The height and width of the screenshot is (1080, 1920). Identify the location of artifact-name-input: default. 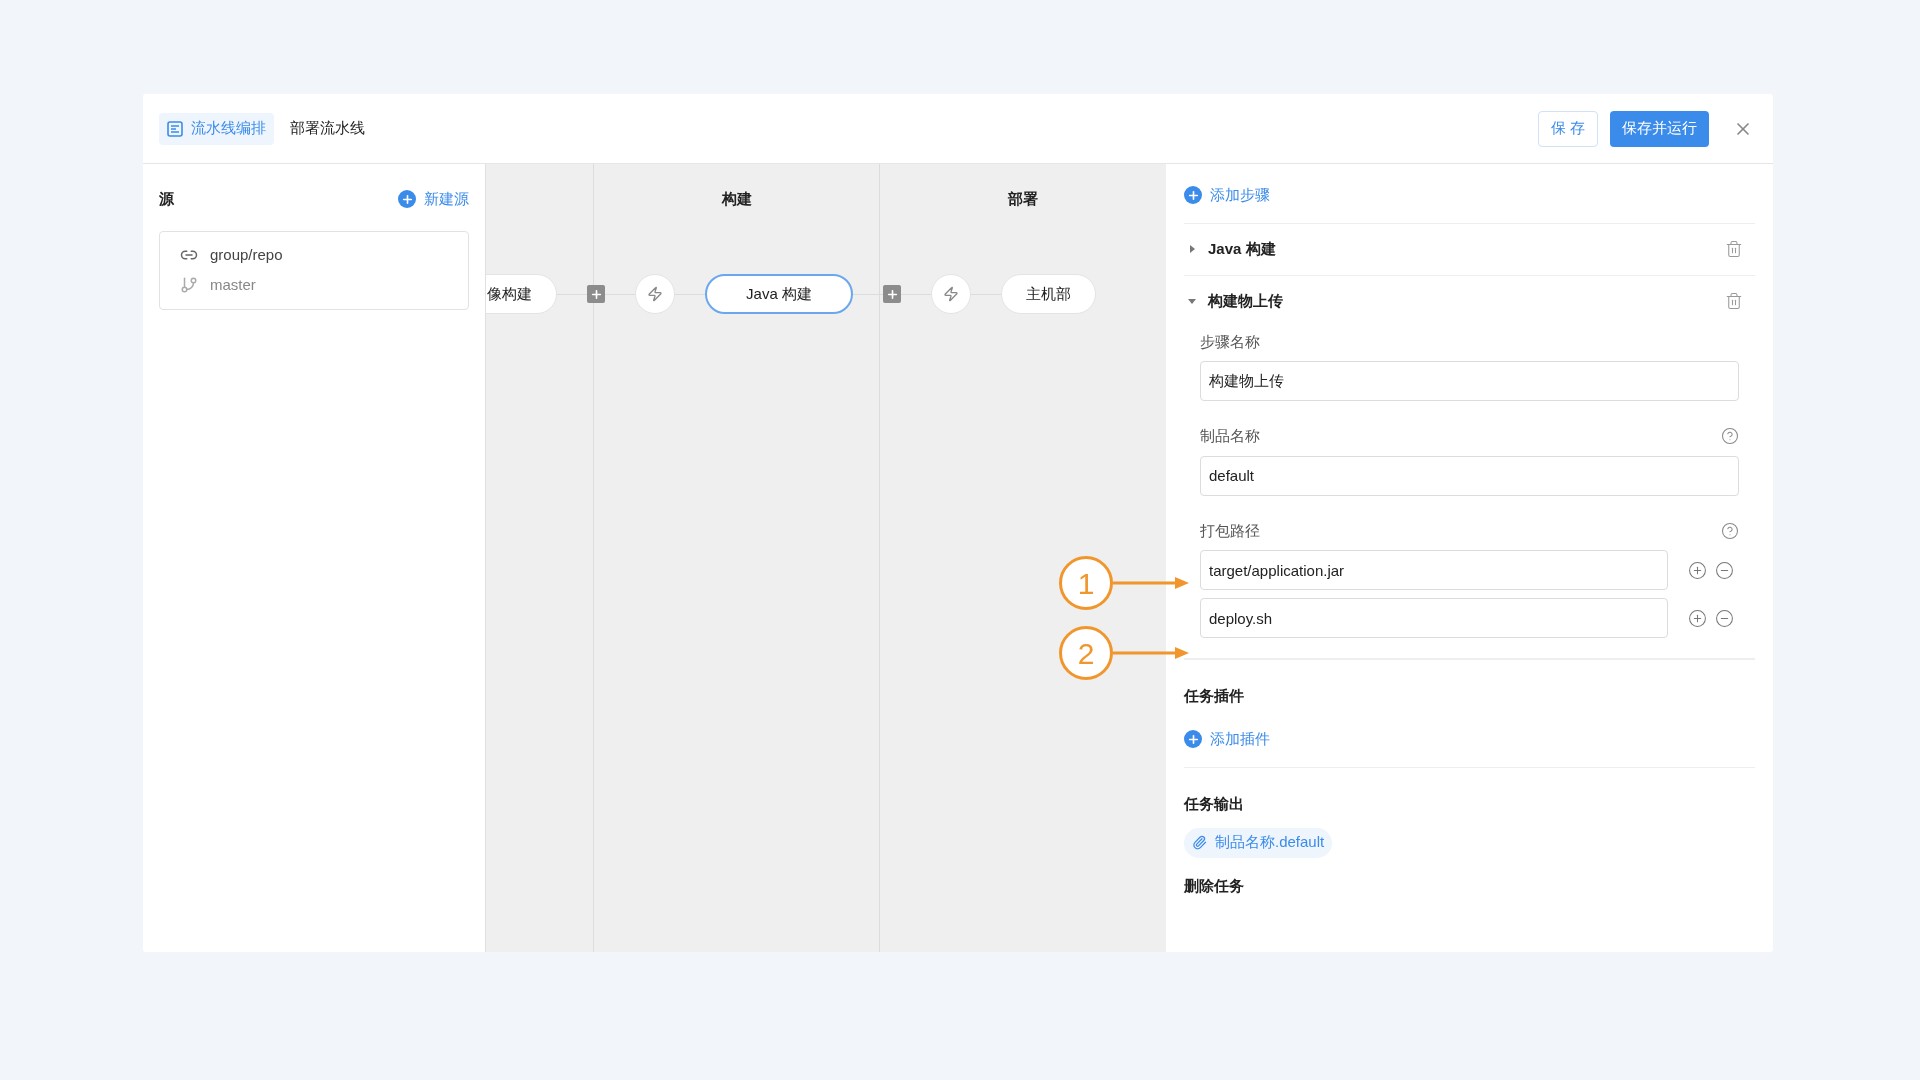
(1469, 475).